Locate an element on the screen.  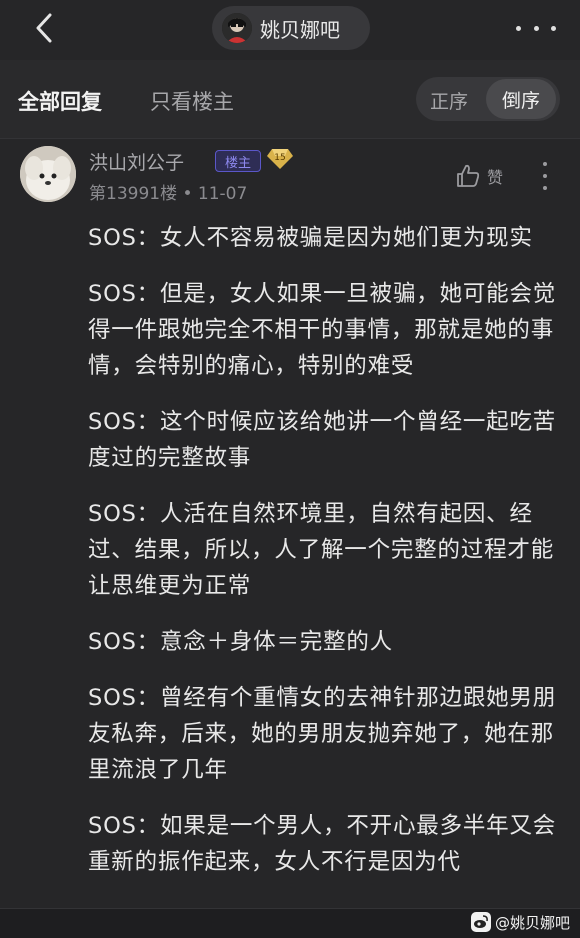
tab-all-replies: 全部回复 is located at coordinates (60, 101).